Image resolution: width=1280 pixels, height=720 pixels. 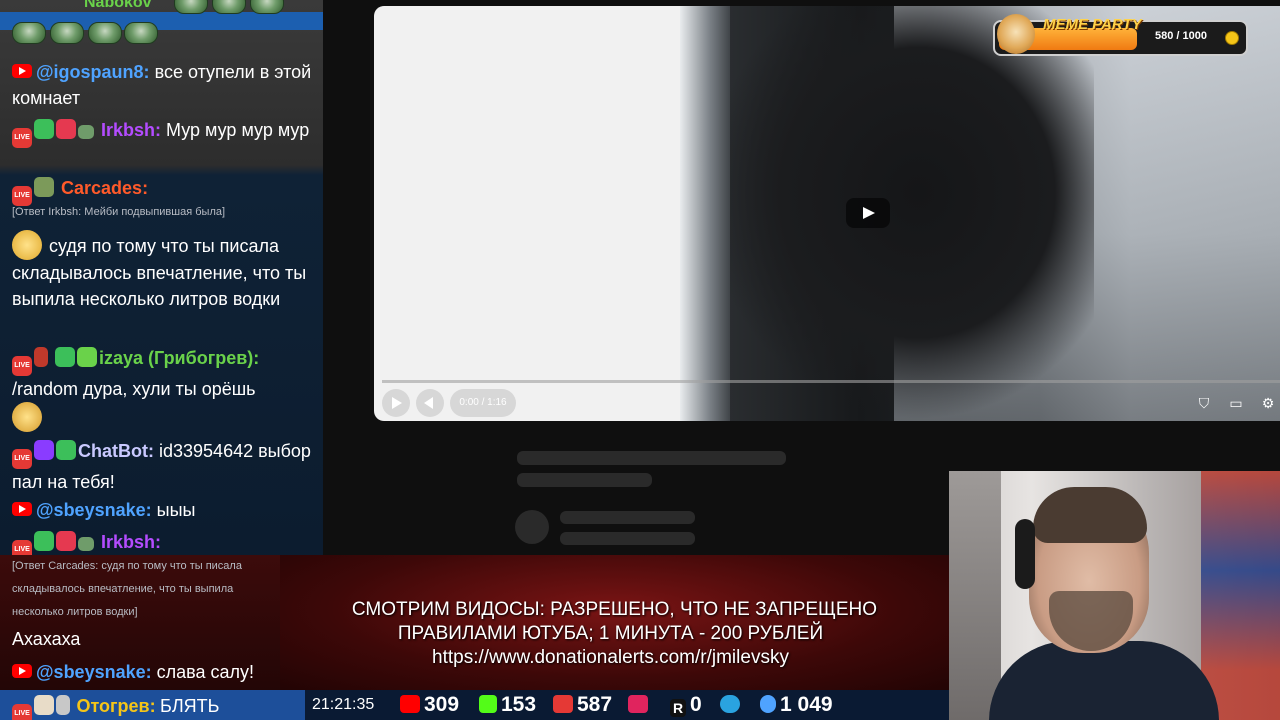 I want to click on webcam-shelf, so click(x=975, y=595).